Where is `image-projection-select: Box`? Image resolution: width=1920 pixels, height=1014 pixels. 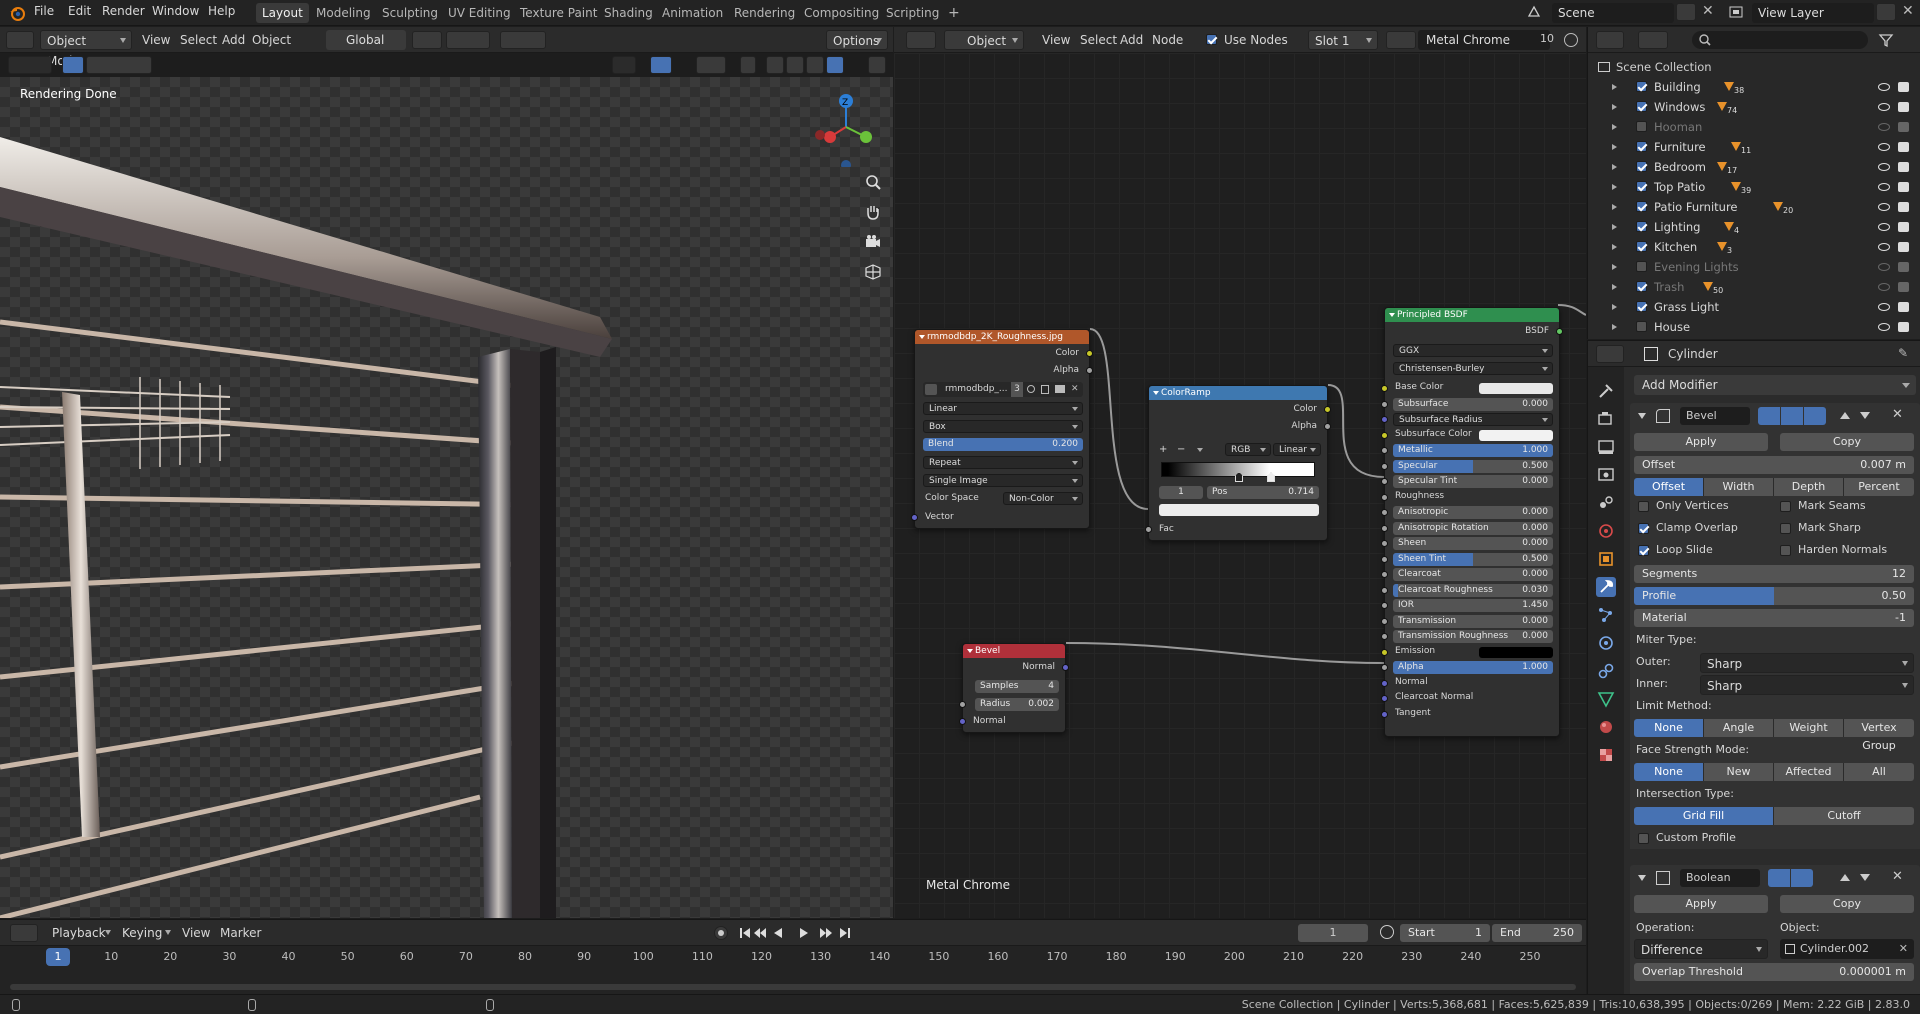 image-projection-select: Box is located at coordinates (1003, 426).